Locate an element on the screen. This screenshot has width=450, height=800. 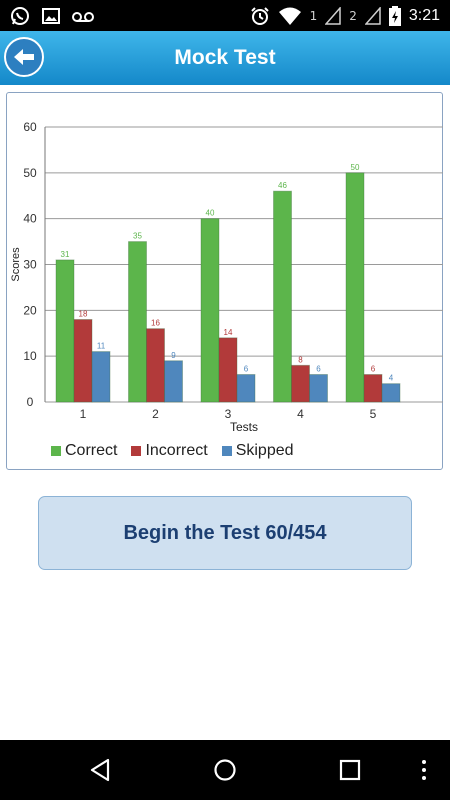
x-tick-label: 5 is located at coordinates (373, 414).